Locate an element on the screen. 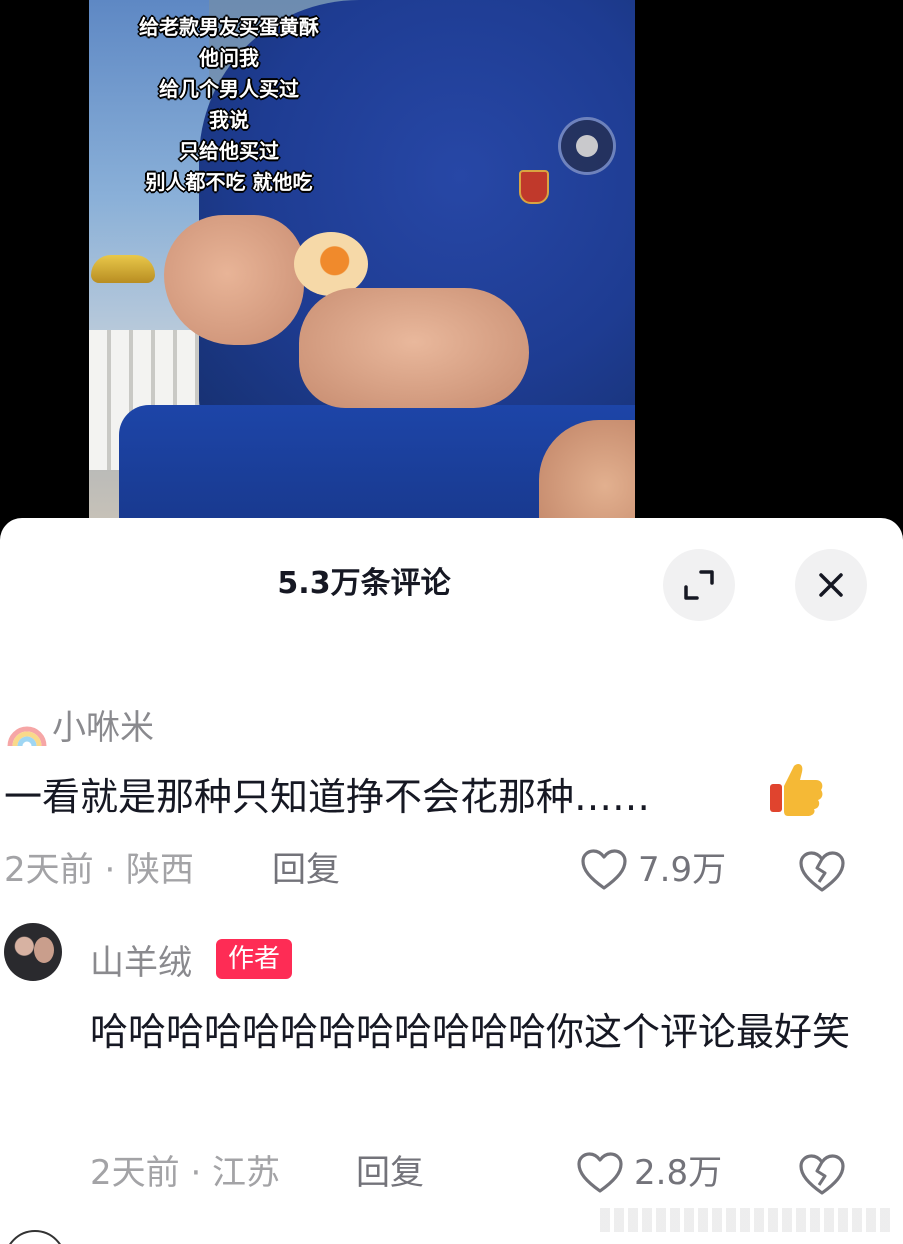 This screenshot has height=1244, width=903. caption-line: 给几个男人买过 is located at coordinates (229, 89).